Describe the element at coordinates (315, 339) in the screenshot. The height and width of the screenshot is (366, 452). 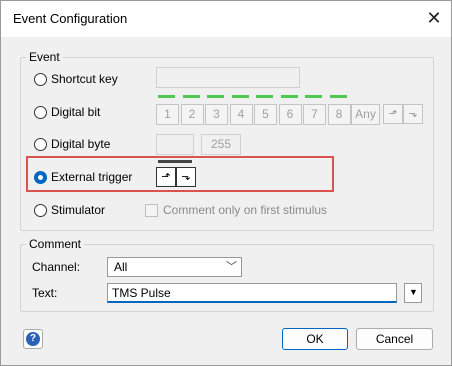
I see `ok-button: OK` at that location.